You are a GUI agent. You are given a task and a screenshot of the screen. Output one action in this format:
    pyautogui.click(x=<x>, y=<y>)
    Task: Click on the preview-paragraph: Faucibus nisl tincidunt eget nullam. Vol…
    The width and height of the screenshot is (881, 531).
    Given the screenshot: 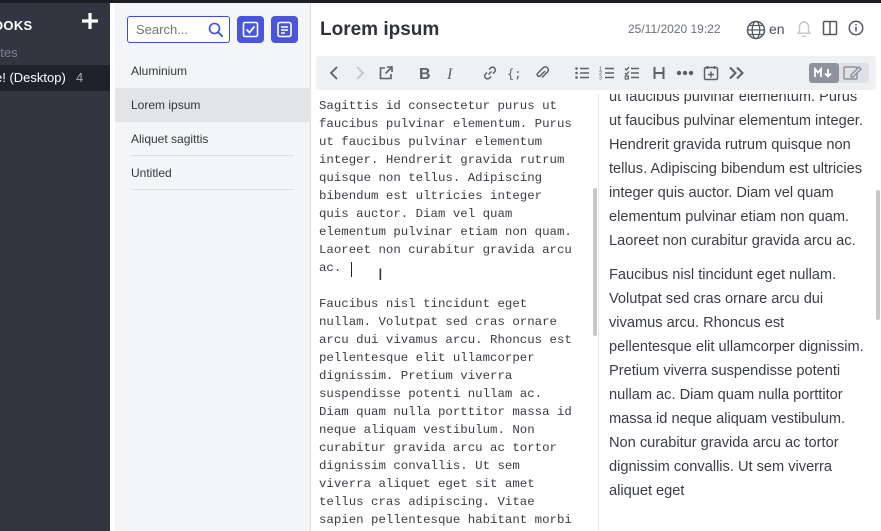 What is the action you would take?
    pyautogui.click(x=736, y=383)
    